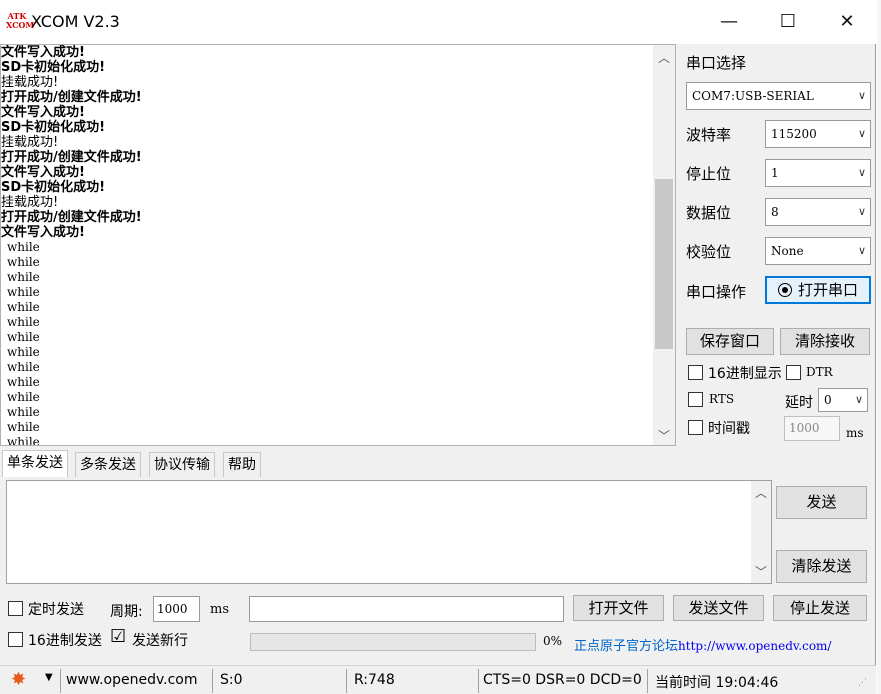  Describe the element at coordinates (843, 400) in the screenshot. I see `delay-combo: 0 ∨` at that location.